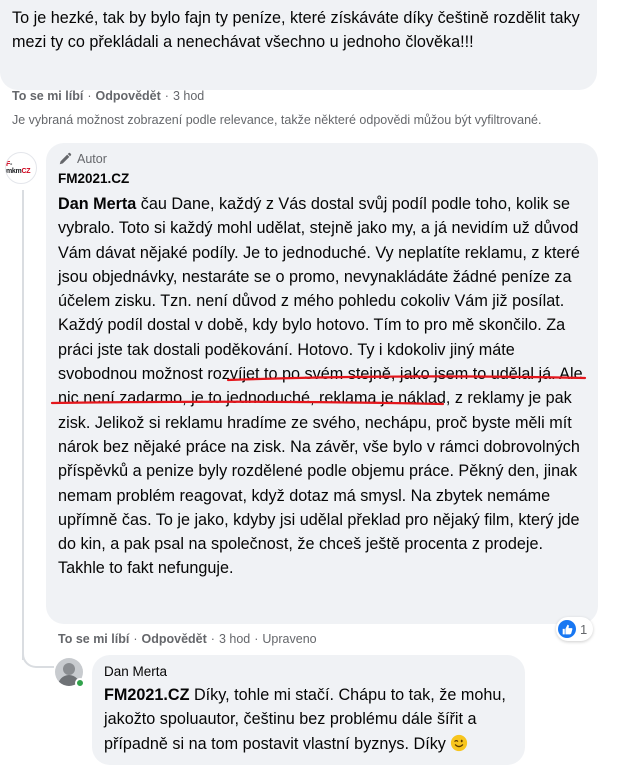  I want to click on mention-link: Dan Merta, so click(97, 204).